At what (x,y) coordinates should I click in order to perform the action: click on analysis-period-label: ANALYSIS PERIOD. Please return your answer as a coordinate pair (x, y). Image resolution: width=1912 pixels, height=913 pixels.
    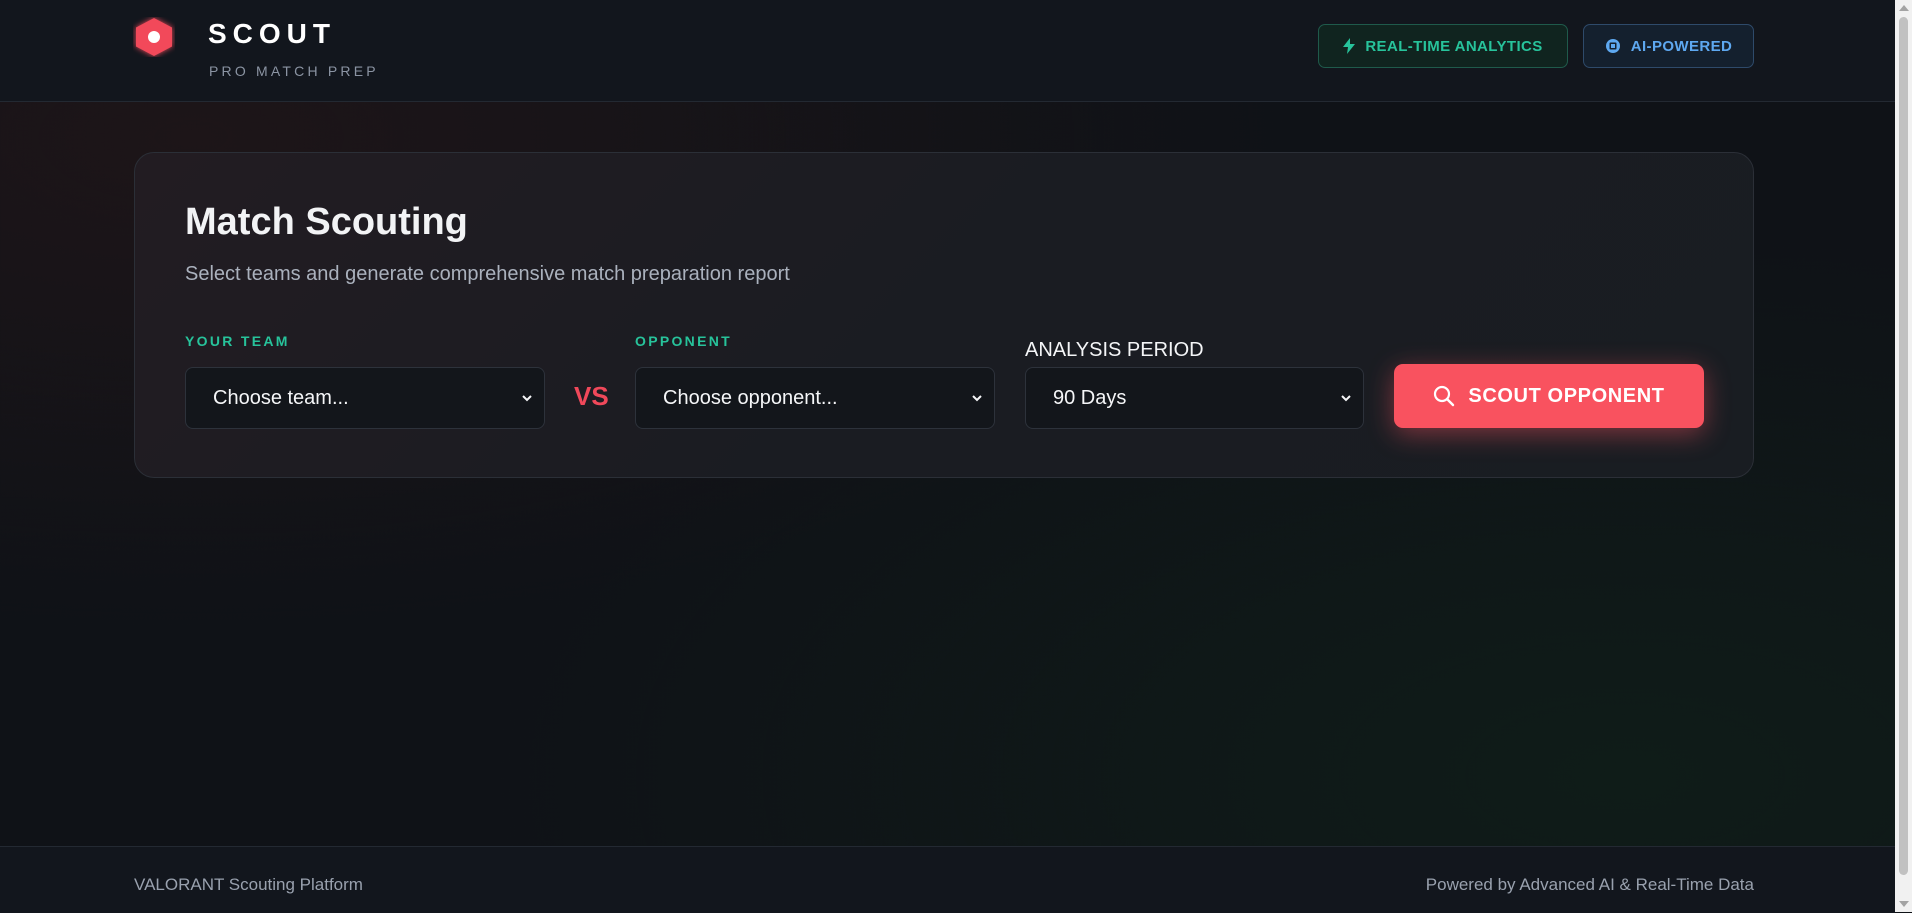
    Looking at the image, I should click on (1114, 350).